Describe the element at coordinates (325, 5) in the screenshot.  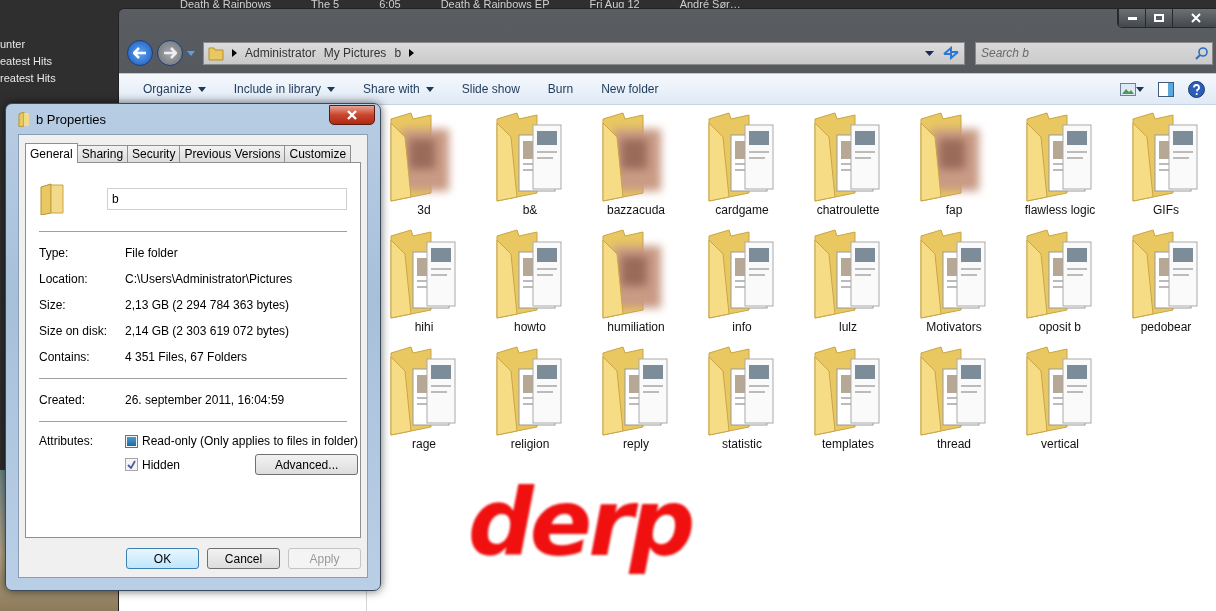
I see `track-text: The 5` at that location.